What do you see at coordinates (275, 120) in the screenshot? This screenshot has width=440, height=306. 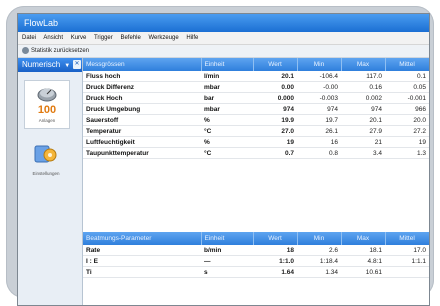 I see `cell-value: 19.9` at bounding box center [275, 120].